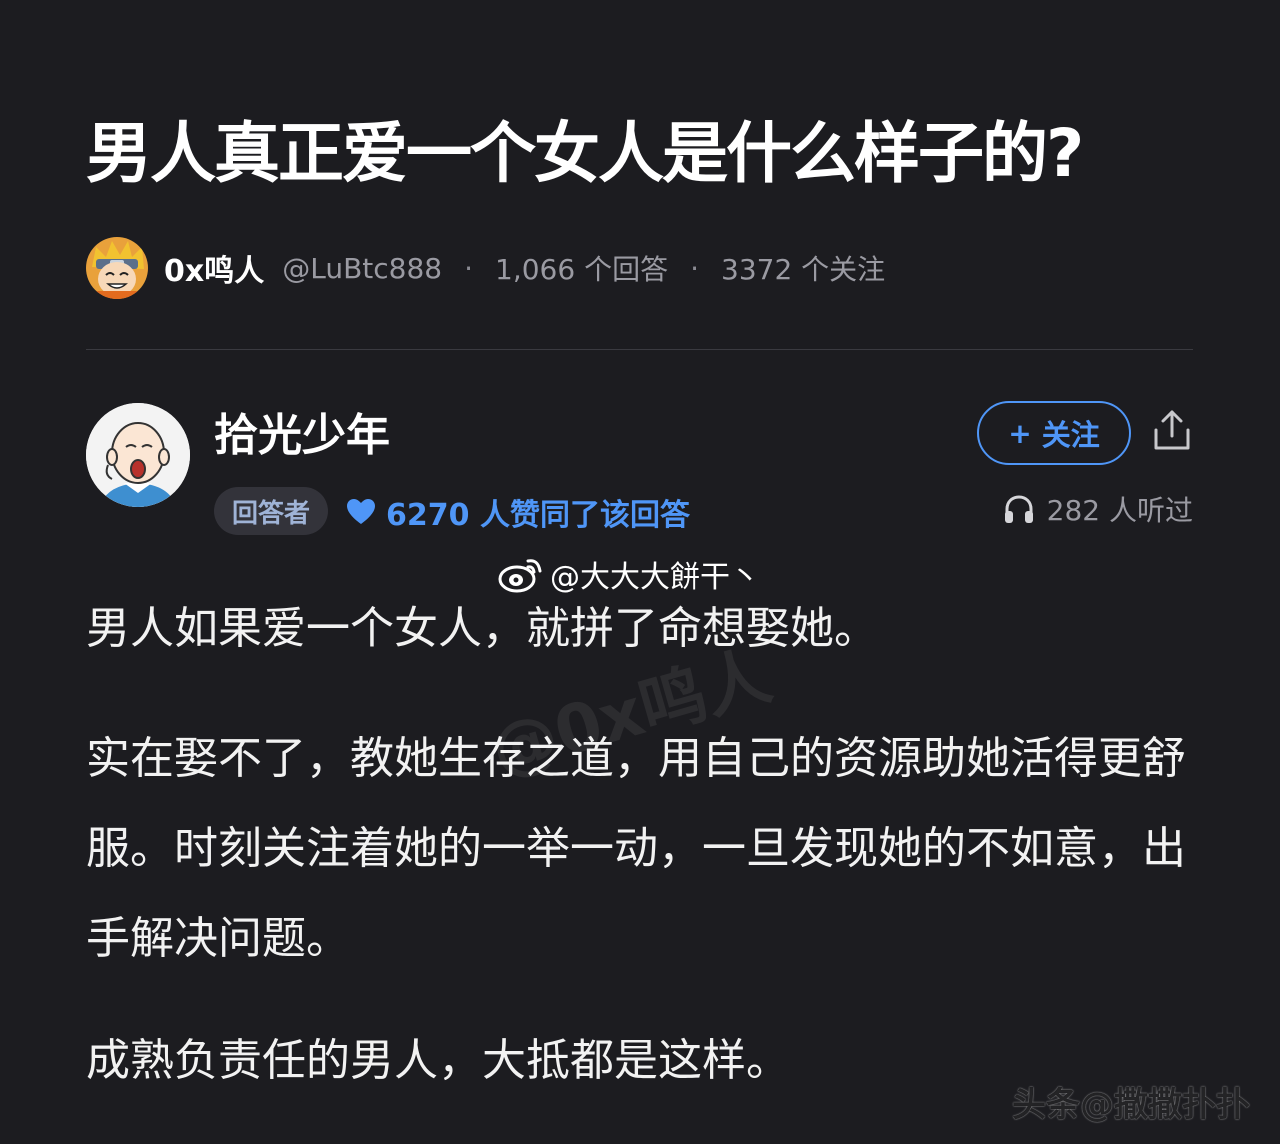  Describe the element at coordinates (271, 511) in the screenshot. I see `role-badge: 回答者` at that location.